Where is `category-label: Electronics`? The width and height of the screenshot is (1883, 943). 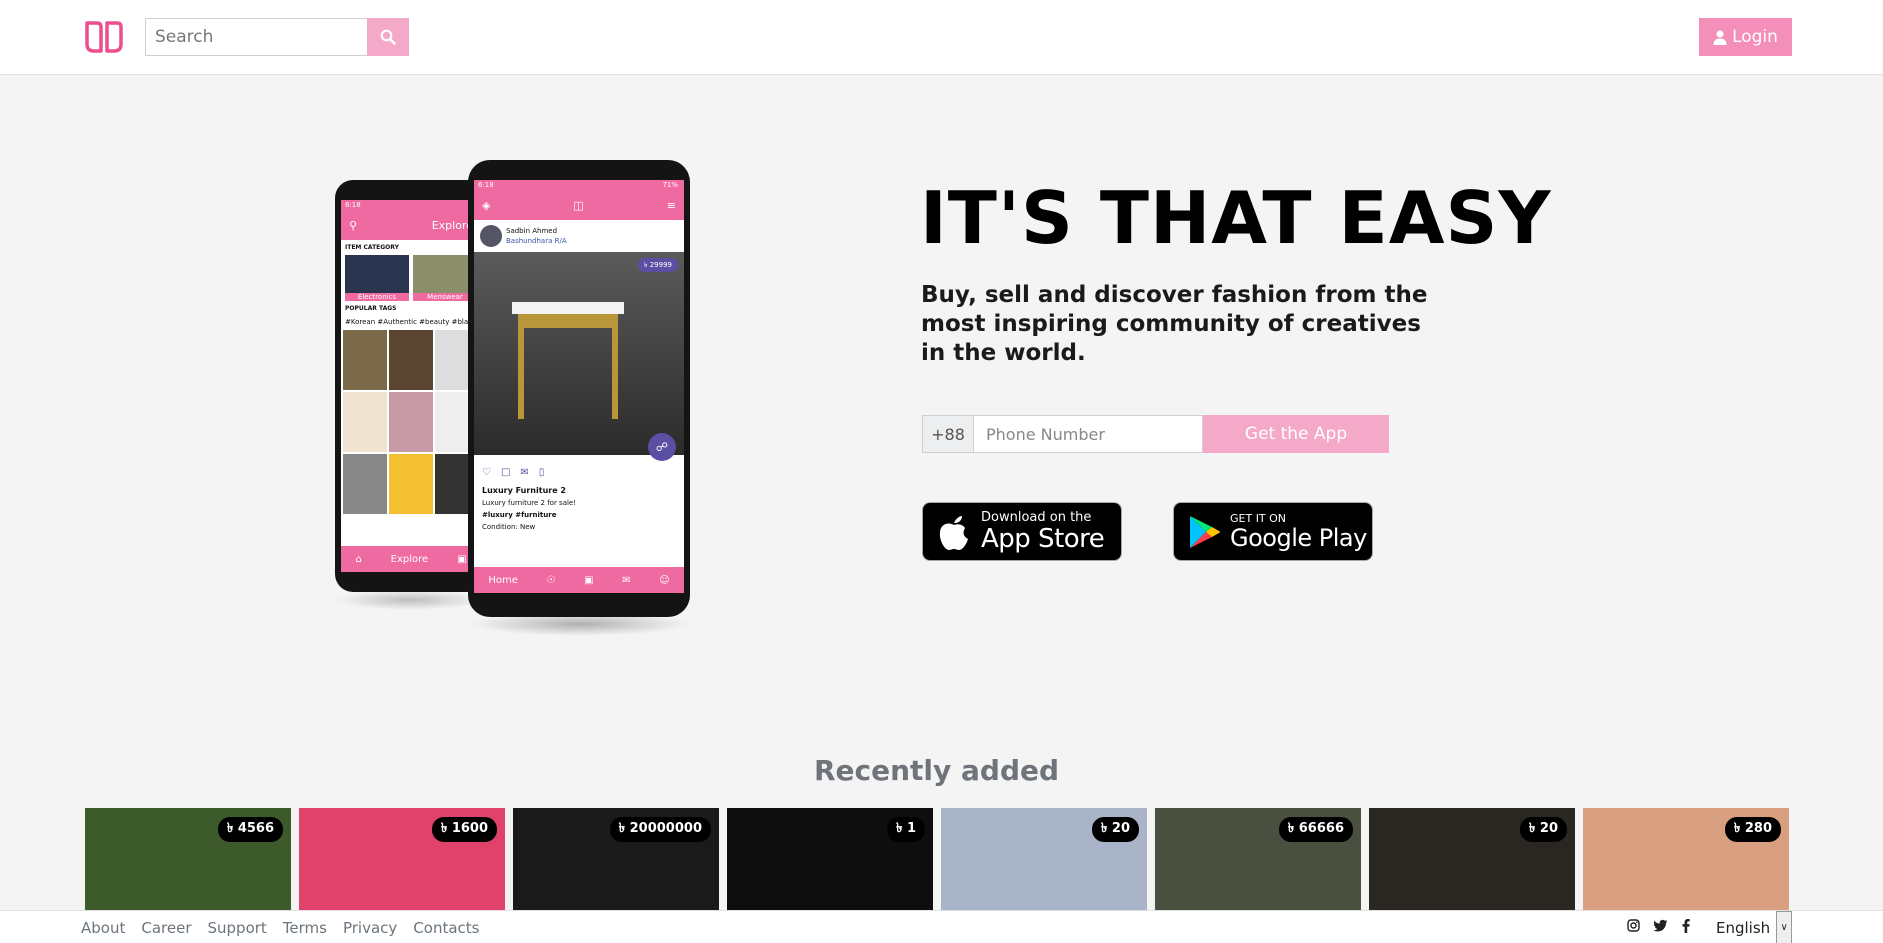 category-label: Electronics is located at coordinates (377, 297).